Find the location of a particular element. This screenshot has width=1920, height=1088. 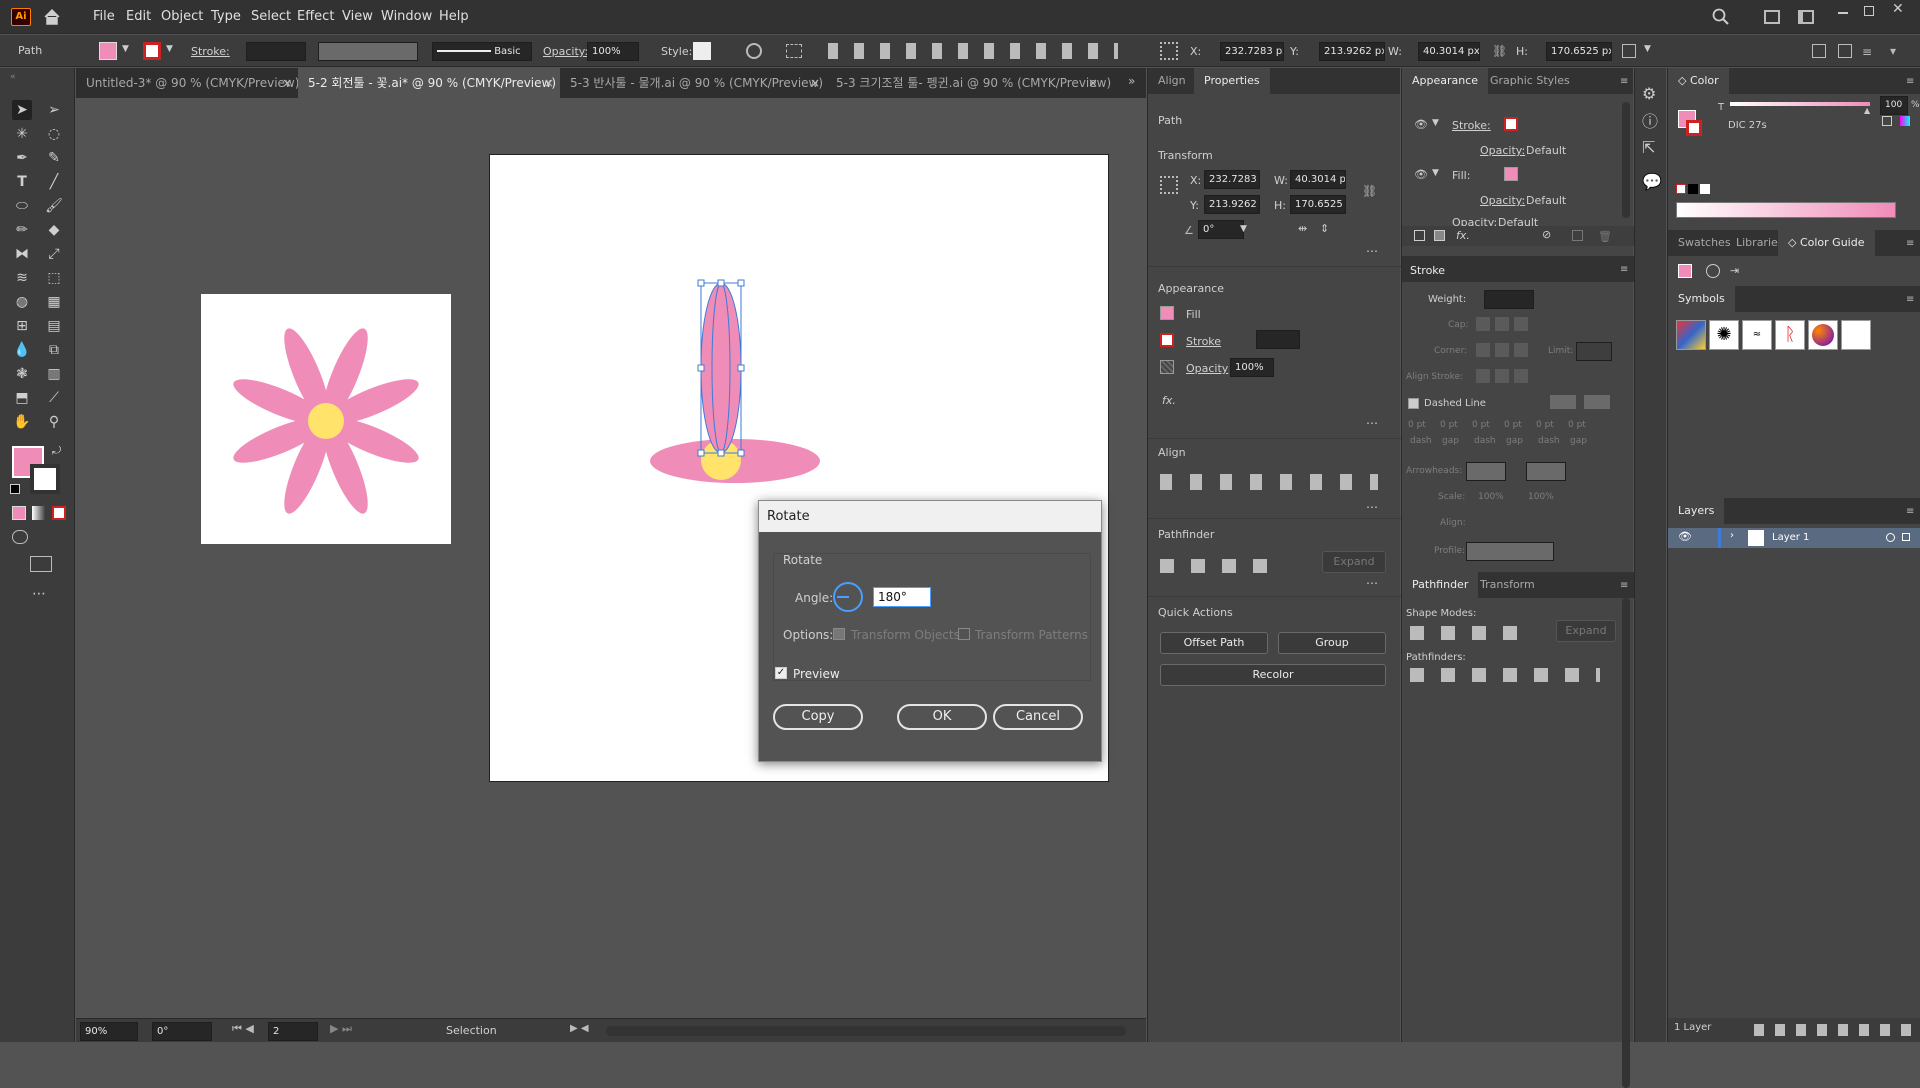

paintbrush-tool-icon: 🖌 is located at coordinates (54, 206).